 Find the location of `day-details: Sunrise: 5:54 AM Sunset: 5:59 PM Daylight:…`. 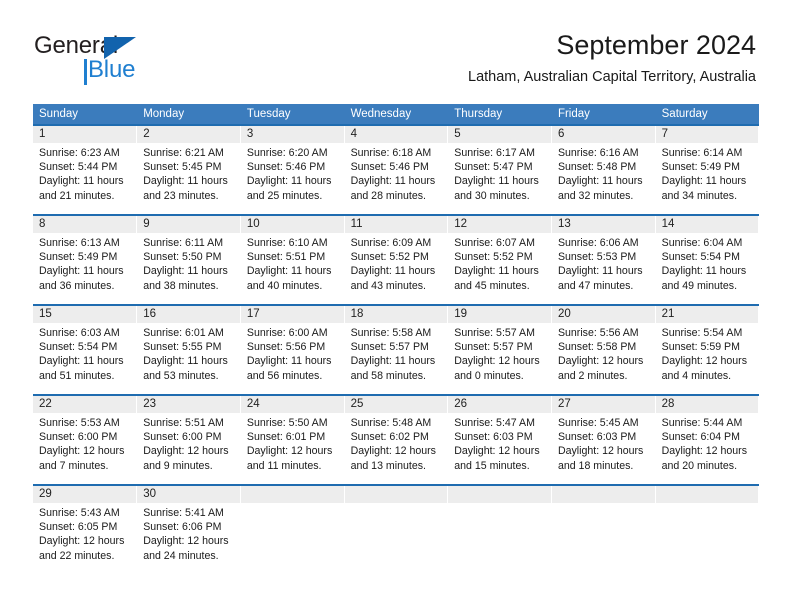

day-details: Sunrise: 5:54 AM Sunset: 5:59 PM Daylight:… is located at coordinates (707, 353).